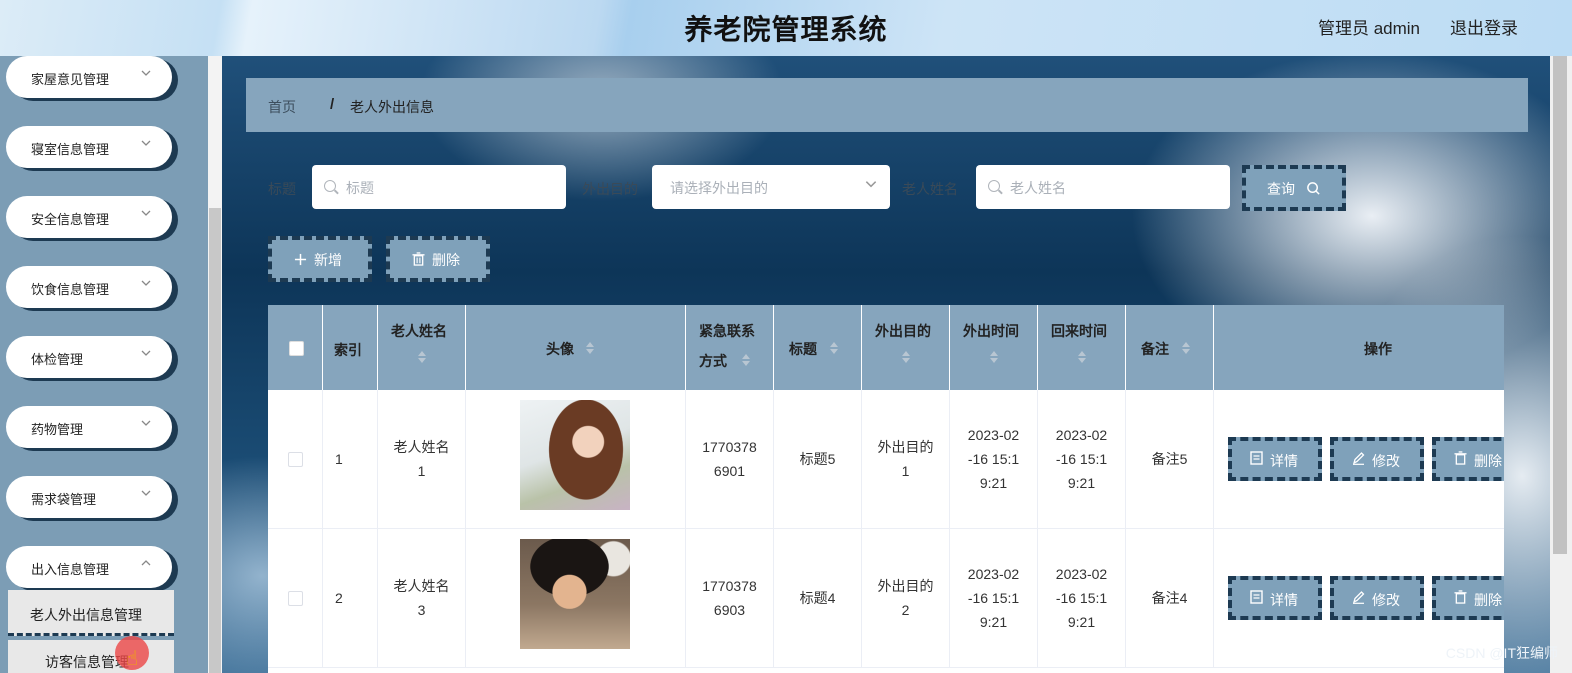 The image size is (1572, 673). Describe the element at coordinates (1484, 26) in the screenshot. I see `logout-link: 退出登录` at that location.